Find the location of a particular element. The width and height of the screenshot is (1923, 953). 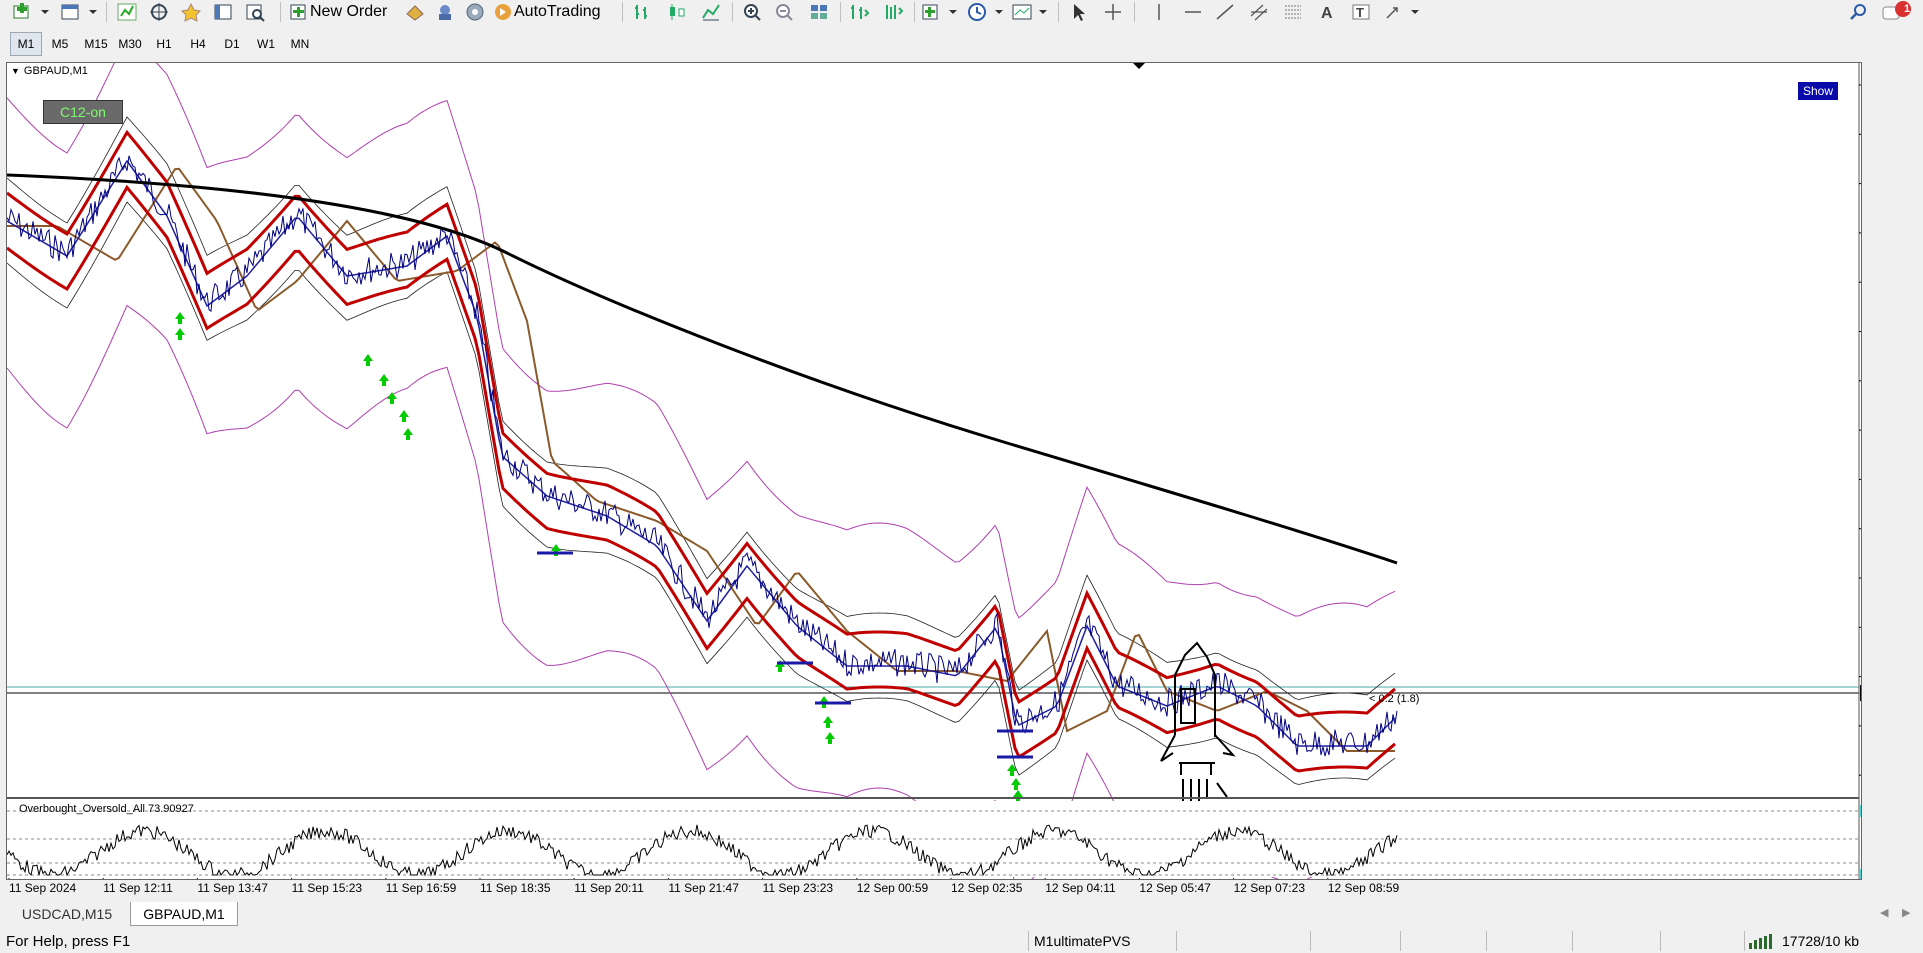

search-icon is located at coordinates (1859, 12).